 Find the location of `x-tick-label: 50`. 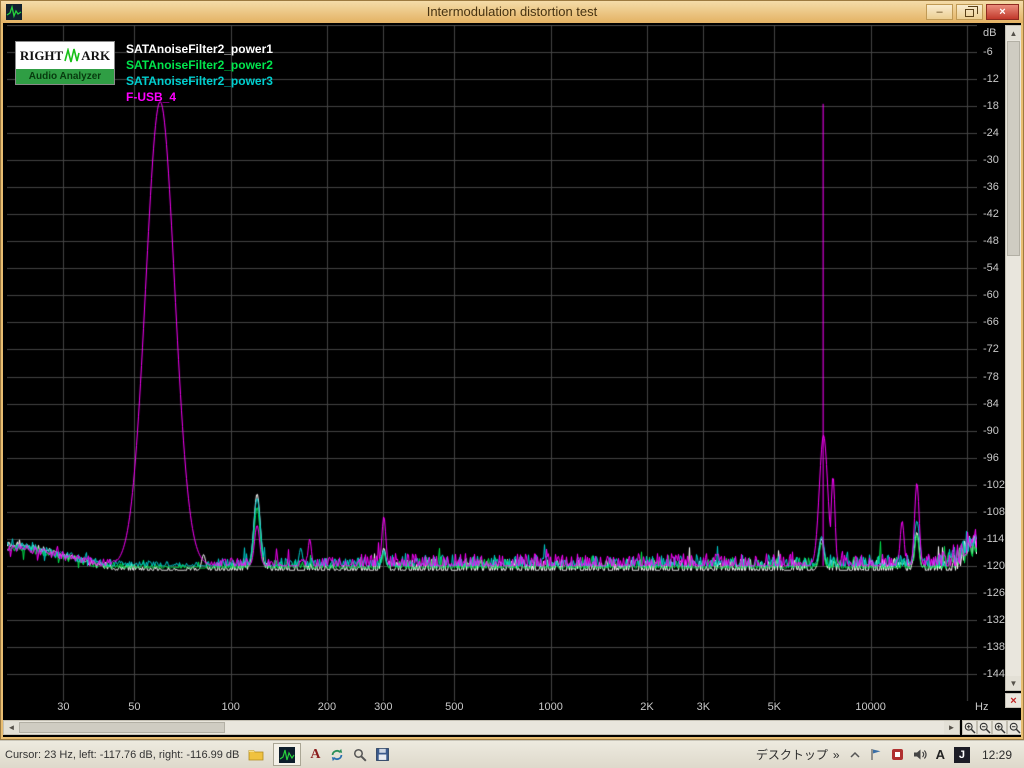

x-tick-label: 50 is located at coordinates (134, 707).